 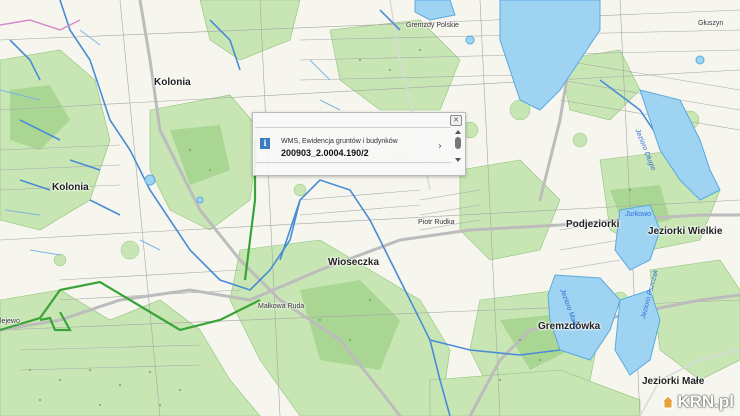 I want to click on popup-scrollbar, so click(x=458, y=146).